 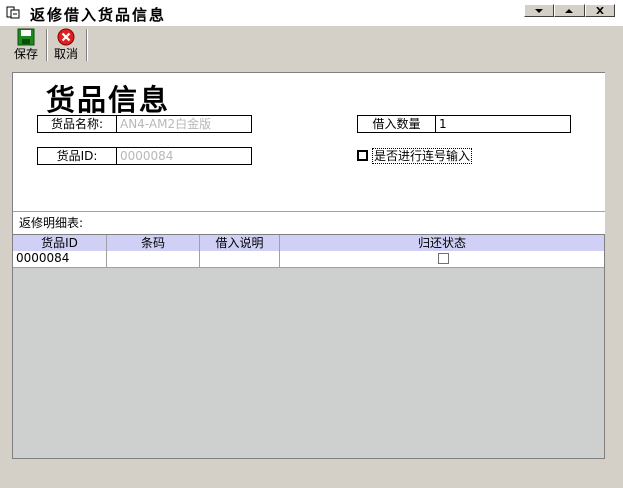 What do you see at coordinates (108, 100) in the screenshot?
I see `page-title: 货品信息` at bounding box center [108, 100].